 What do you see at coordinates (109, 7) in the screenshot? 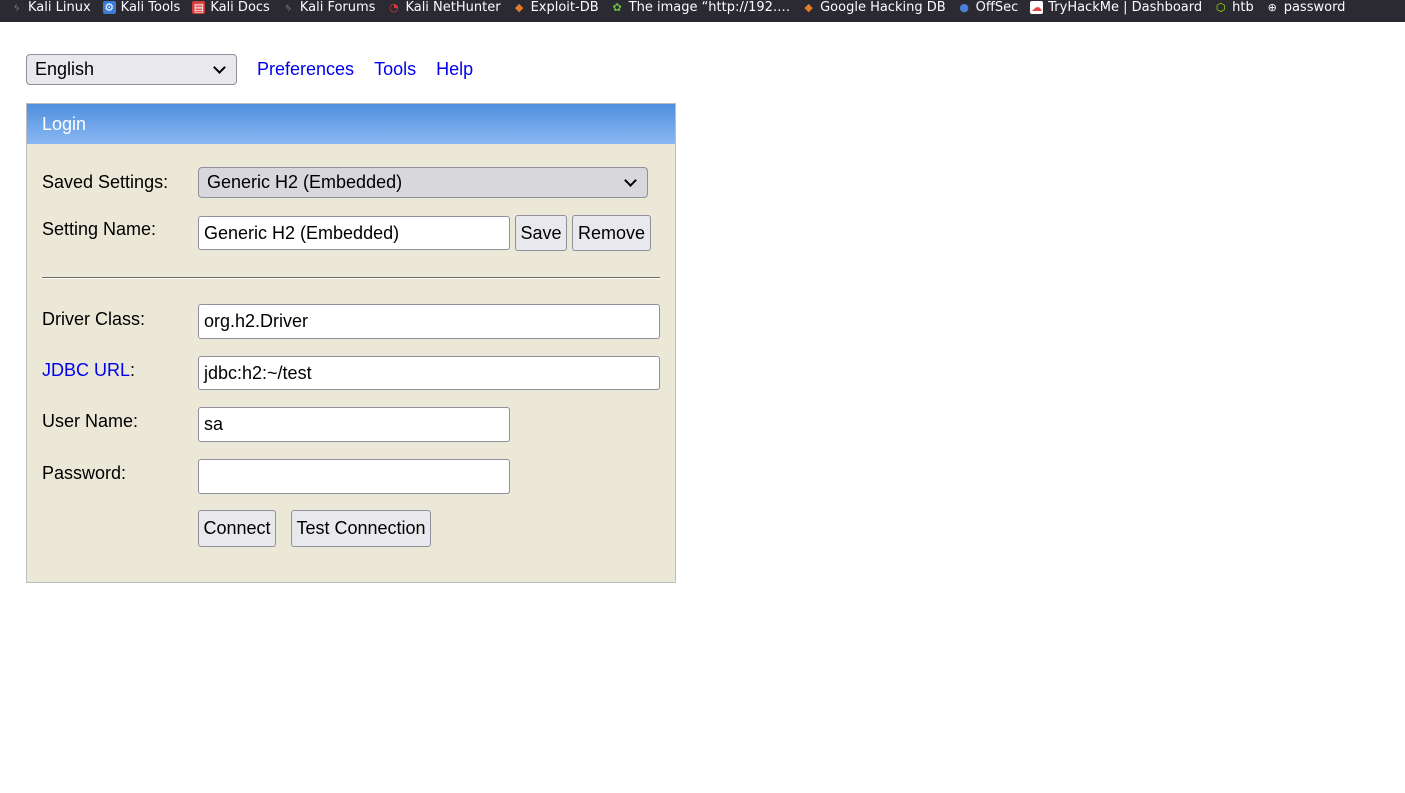
I see `kali-tools-icon: ⚙` at bounding box center [109, 7].